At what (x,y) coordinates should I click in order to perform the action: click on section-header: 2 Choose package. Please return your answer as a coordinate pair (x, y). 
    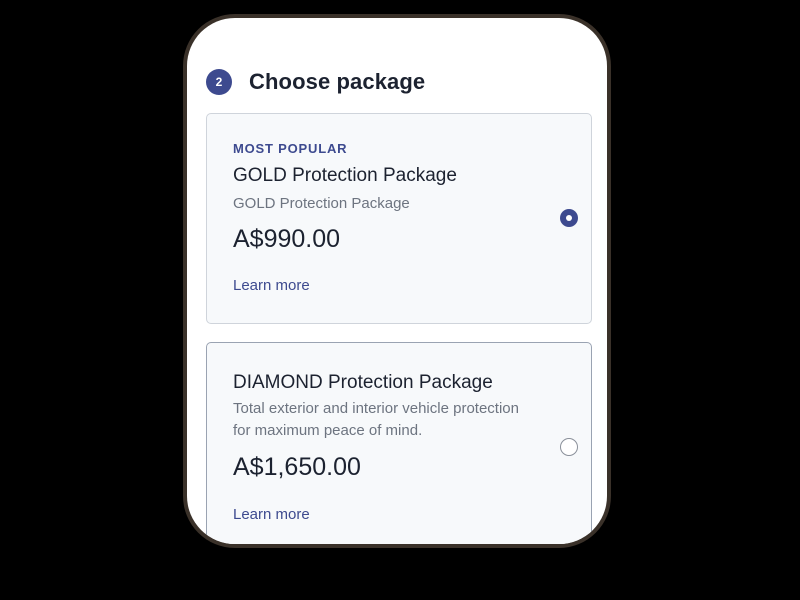
    Looking at the image, I should click on (315, 82).